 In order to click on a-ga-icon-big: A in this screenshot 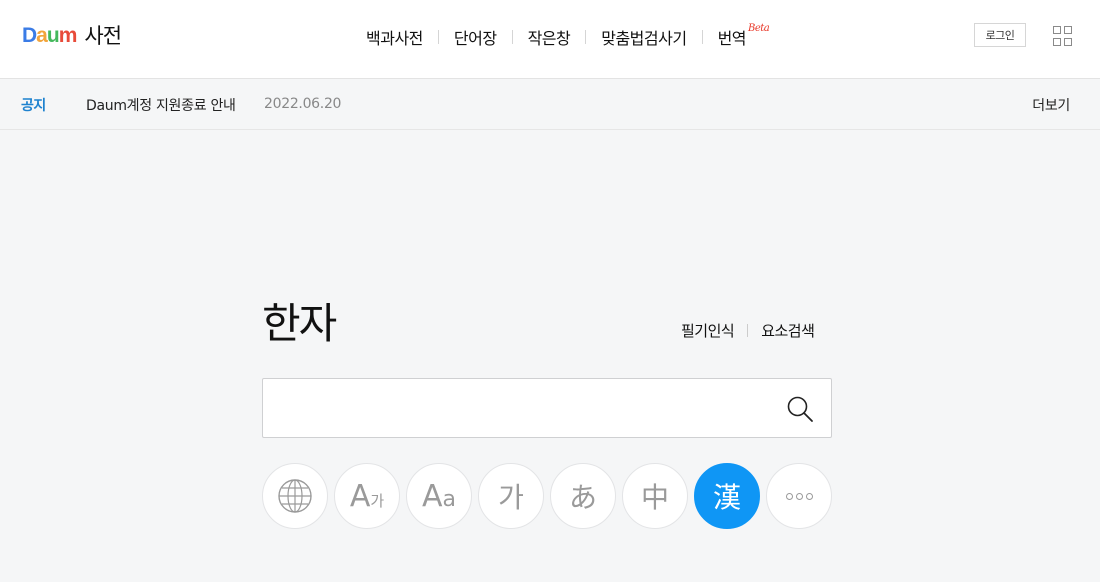, I will do `click(360, 496)`.